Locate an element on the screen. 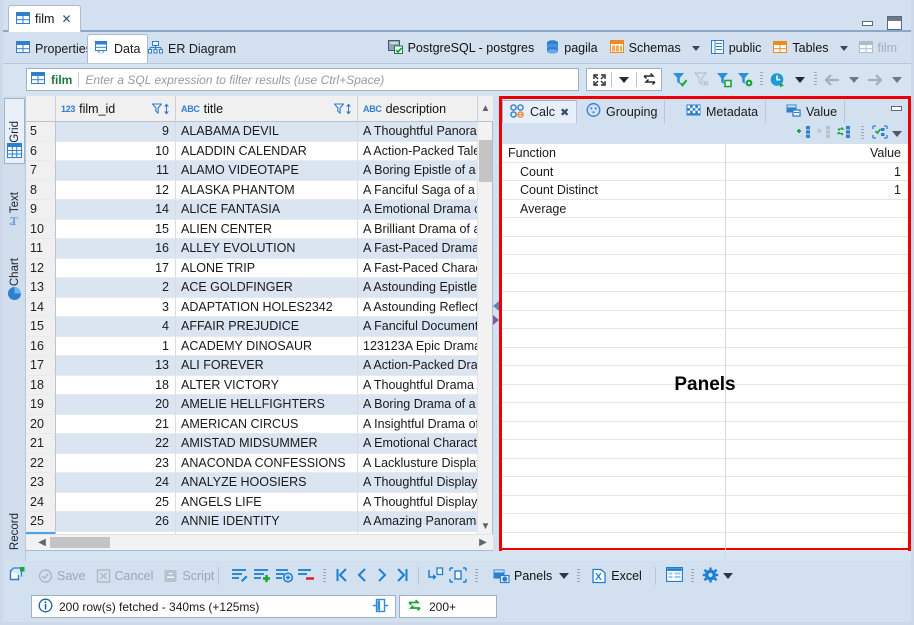  row-number-cell: 5 is located at coordinates (41, 132).